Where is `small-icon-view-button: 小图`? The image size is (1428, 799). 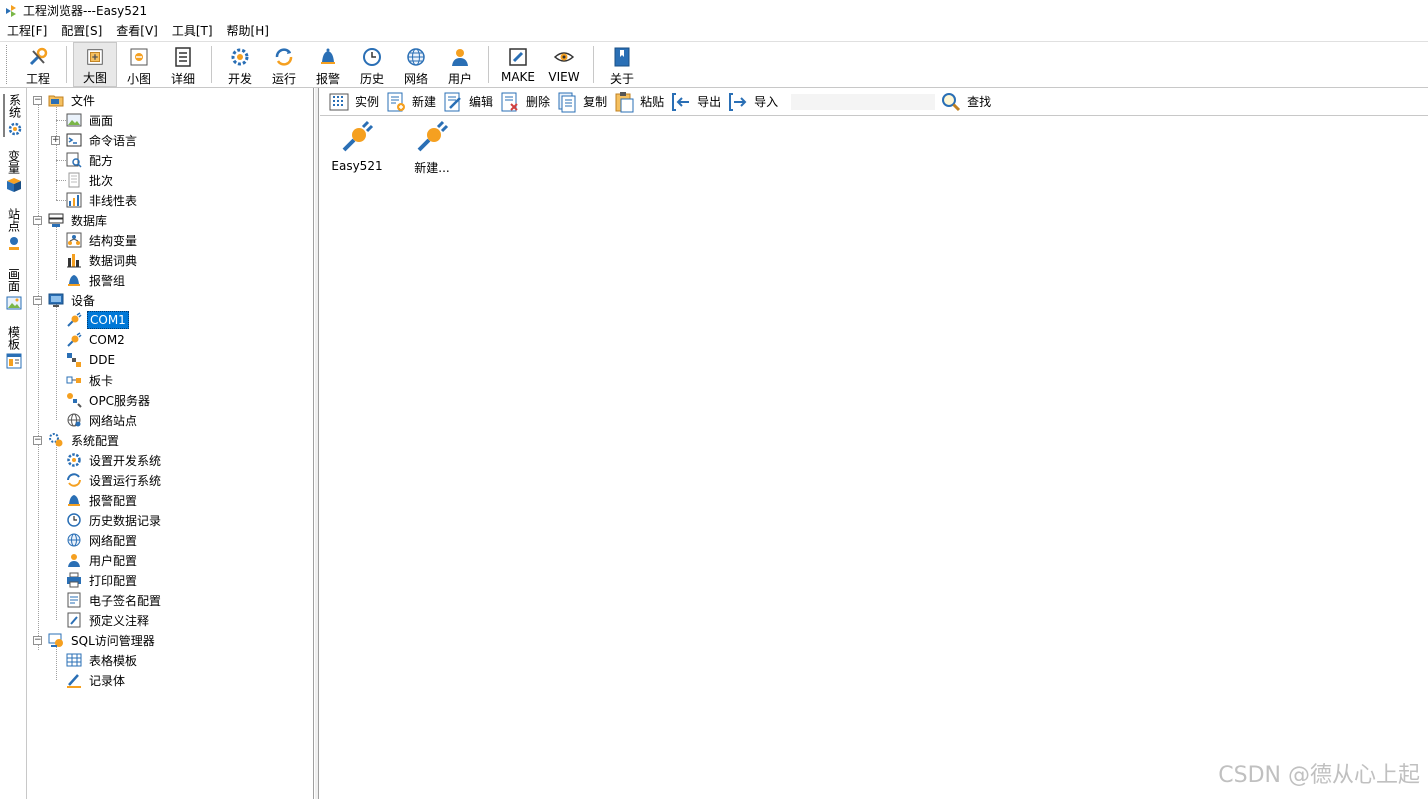
small-icon-view-button: 小图 is located at coordinates (139, 64).